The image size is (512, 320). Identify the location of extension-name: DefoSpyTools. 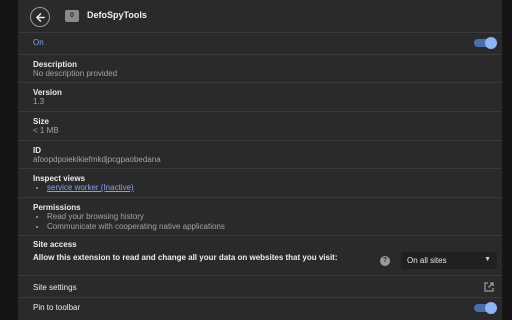
(117, 15).